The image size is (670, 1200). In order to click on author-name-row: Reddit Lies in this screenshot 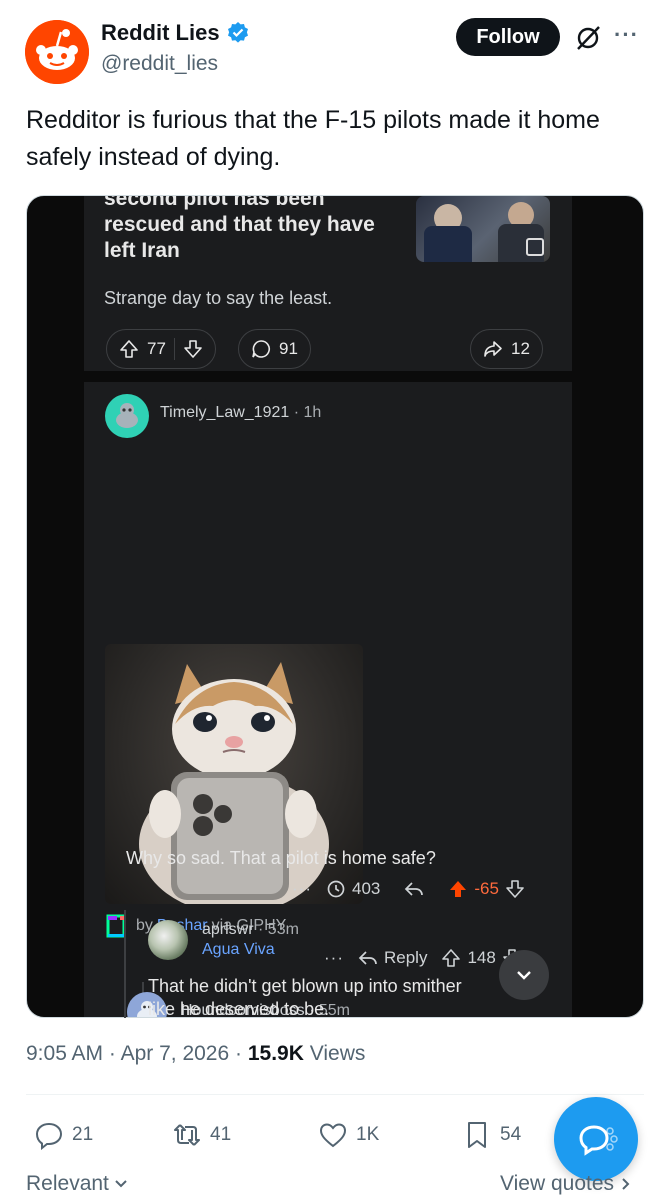, I will do `click(175, 33)`.